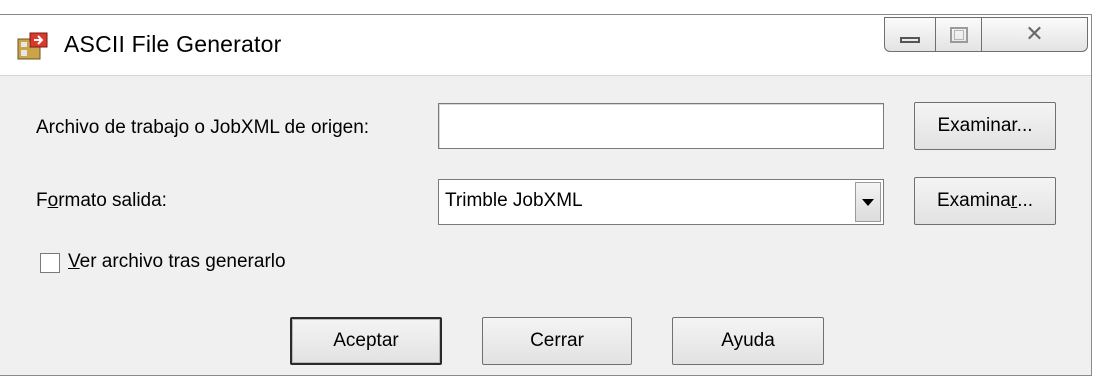 This screenshot has width=1096, height=385. I want to click on output-format-select: Trimble JobXML, so click(661, 202).